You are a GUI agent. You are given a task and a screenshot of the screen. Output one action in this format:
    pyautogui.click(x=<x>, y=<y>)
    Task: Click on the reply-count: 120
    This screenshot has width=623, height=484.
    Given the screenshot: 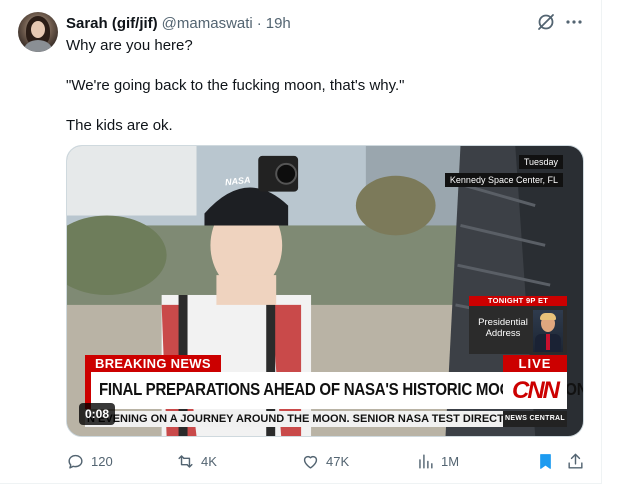 What is the action you would take?
    pyautogui.click(x=102, y=461)
    